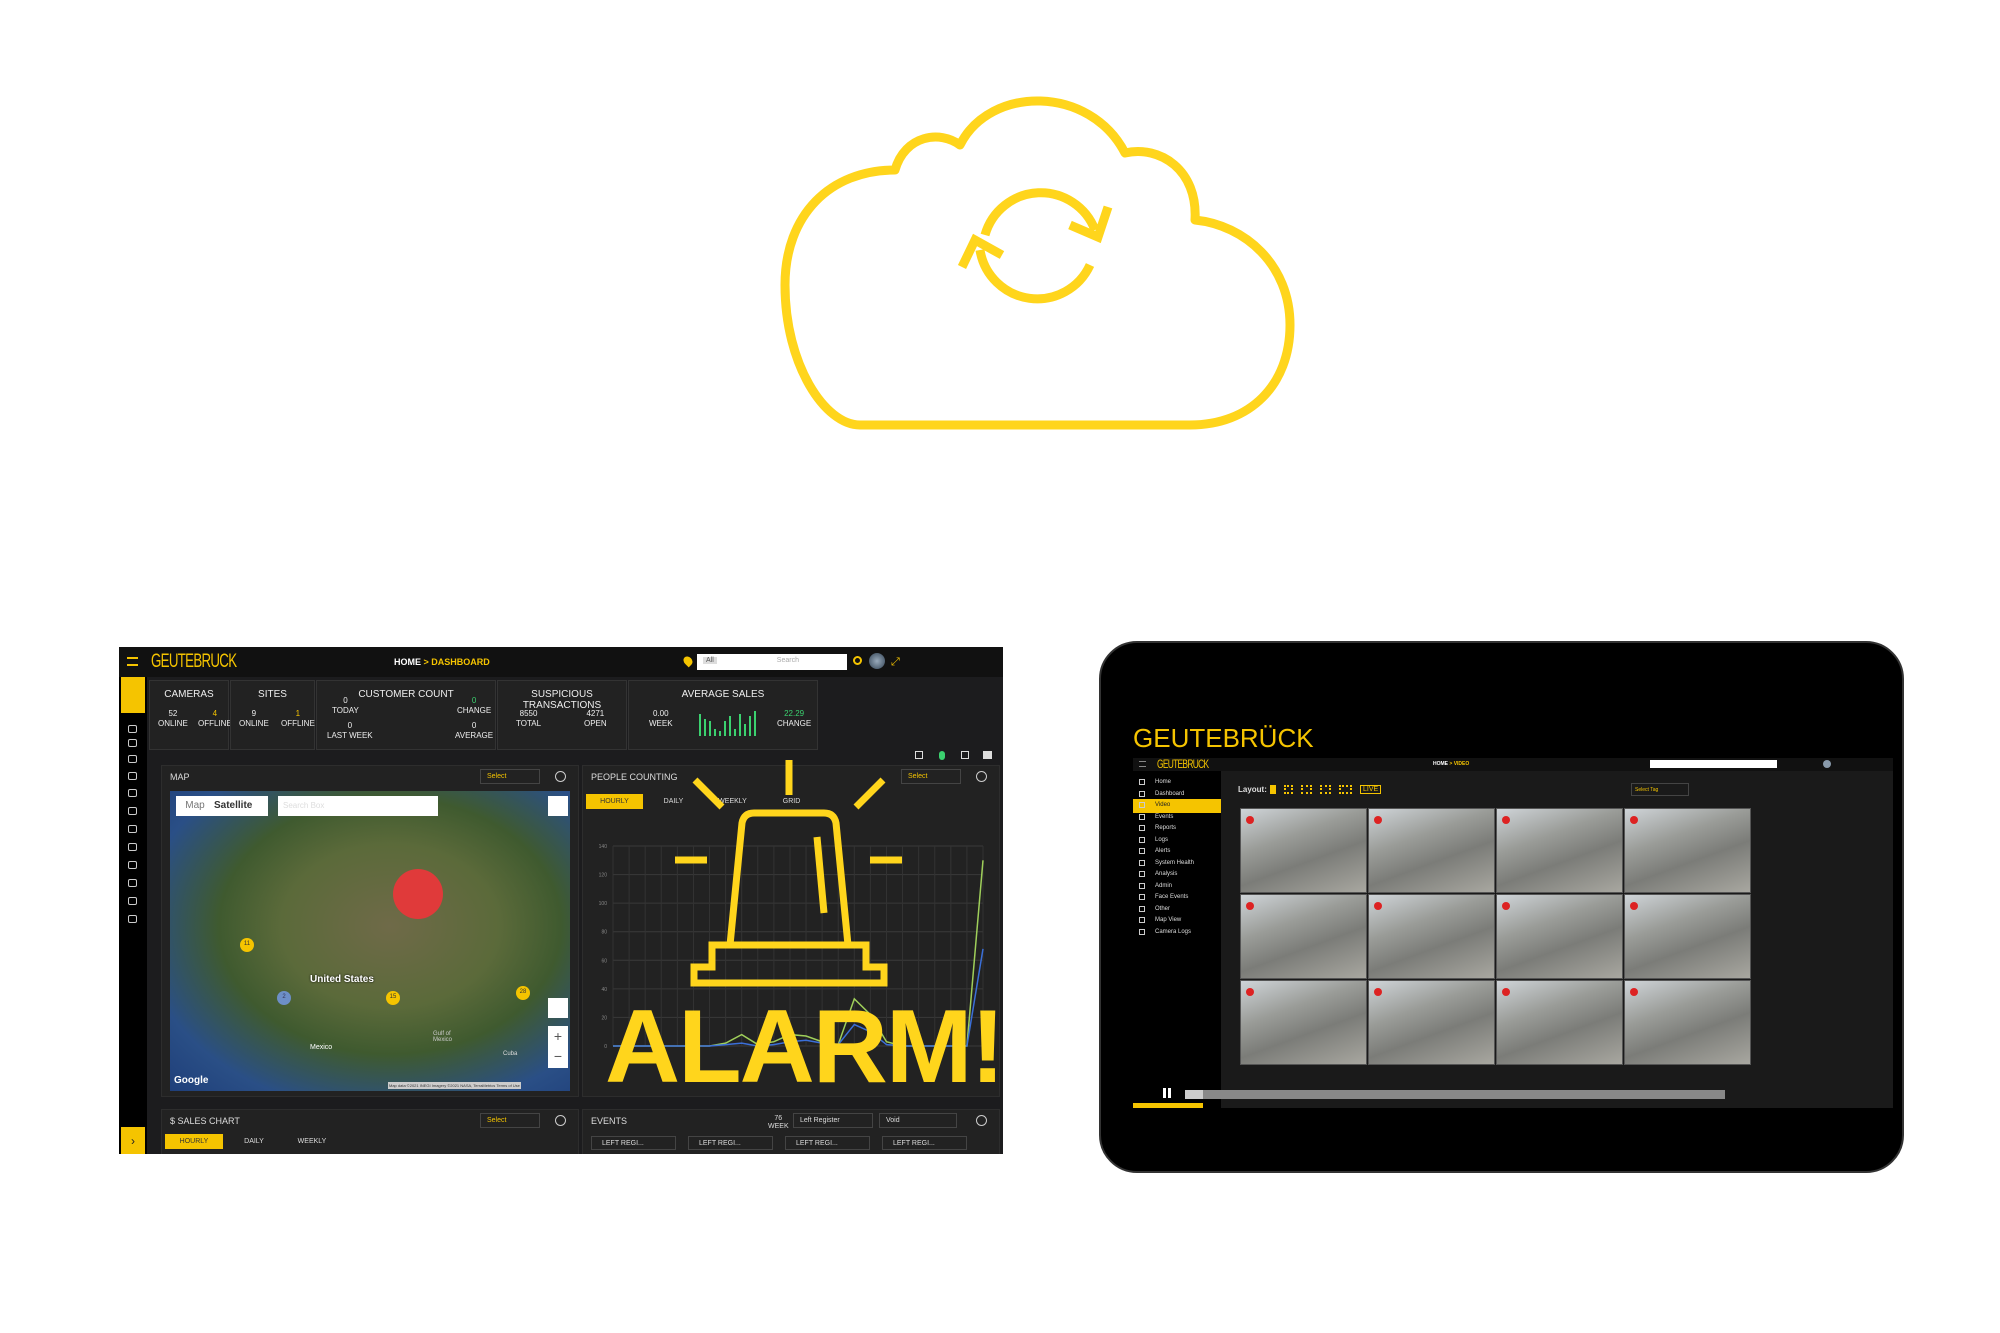  I want to click on nav-label: Events, so click(1164, 816).